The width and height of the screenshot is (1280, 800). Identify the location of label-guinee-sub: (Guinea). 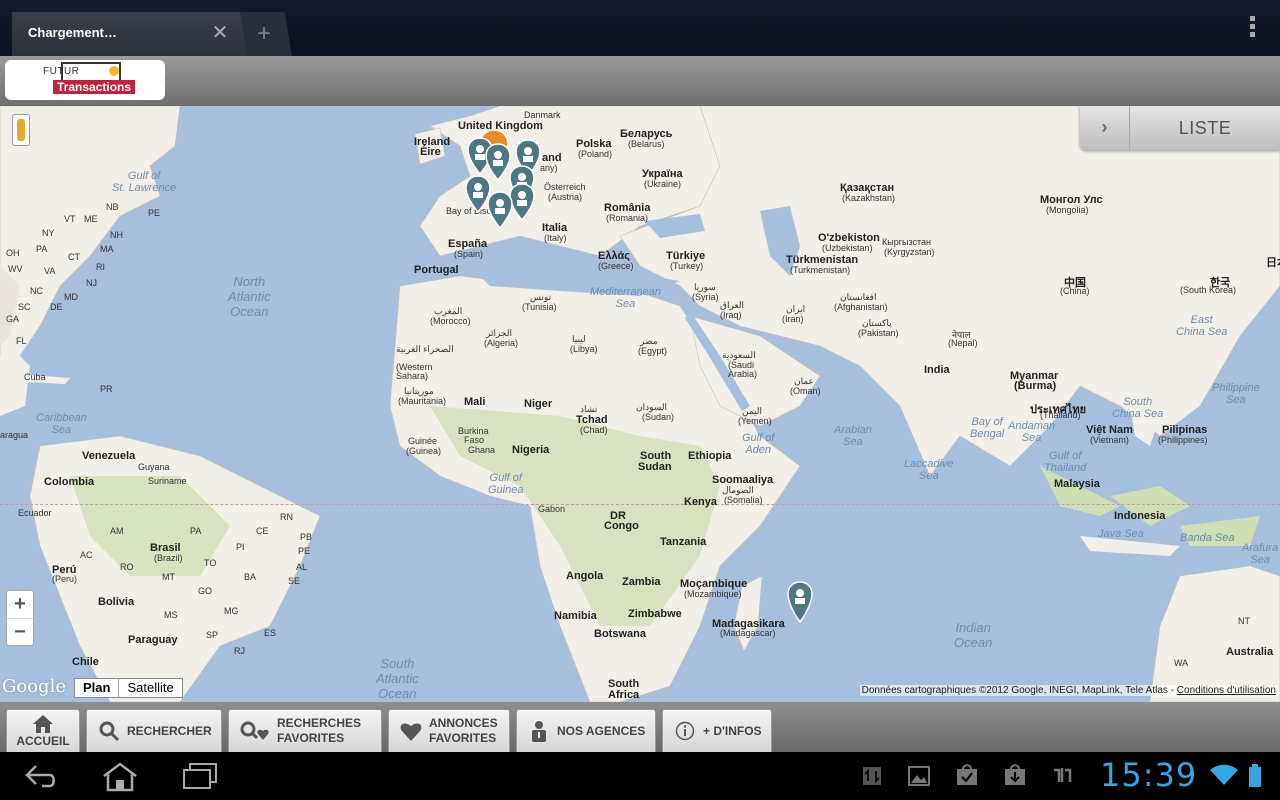
(424, 451).